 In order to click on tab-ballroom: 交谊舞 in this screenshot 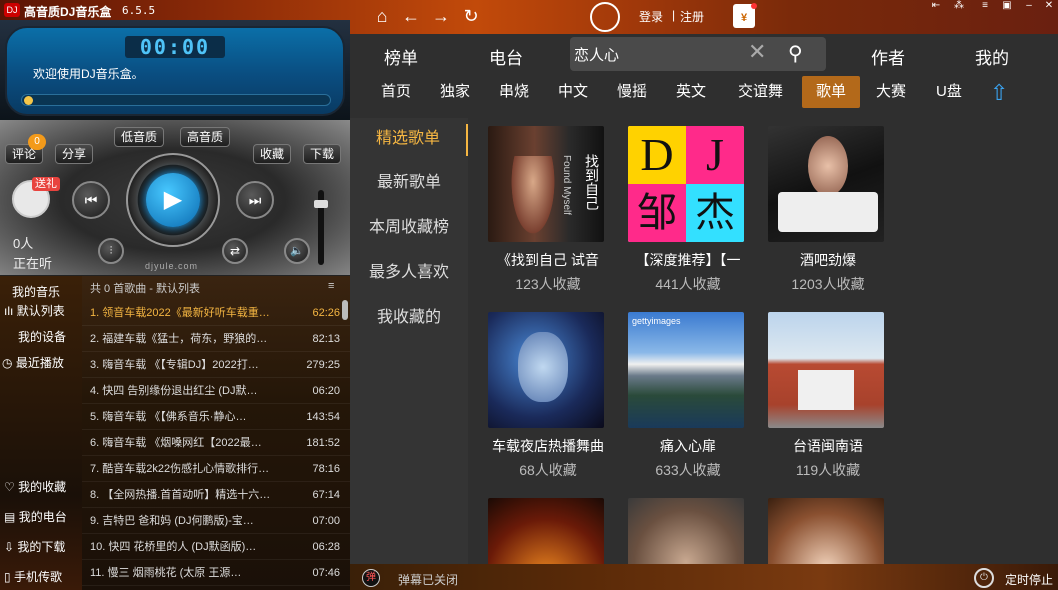, I will do `click(760, 98)`.